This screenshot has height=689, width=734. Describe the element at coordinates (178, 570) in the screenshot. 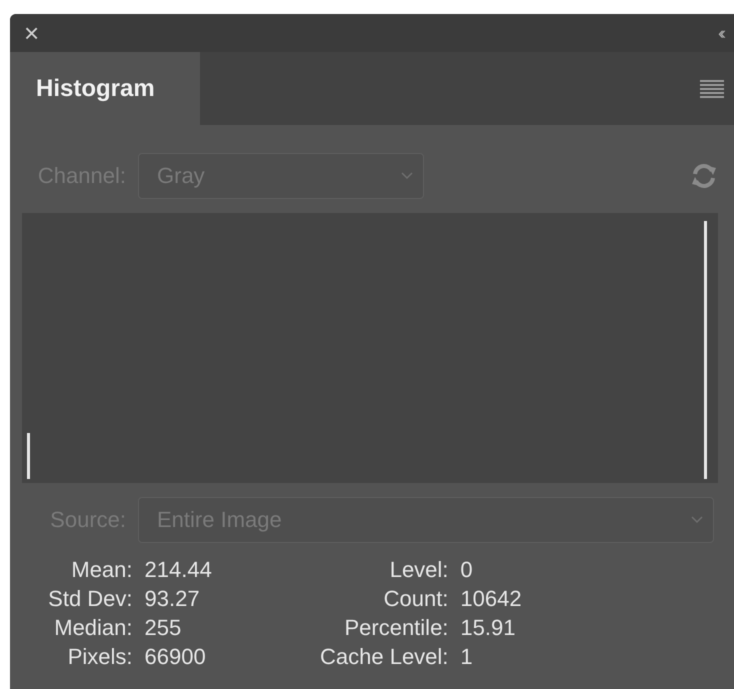

I see `stat-value: 214.44` at that location.